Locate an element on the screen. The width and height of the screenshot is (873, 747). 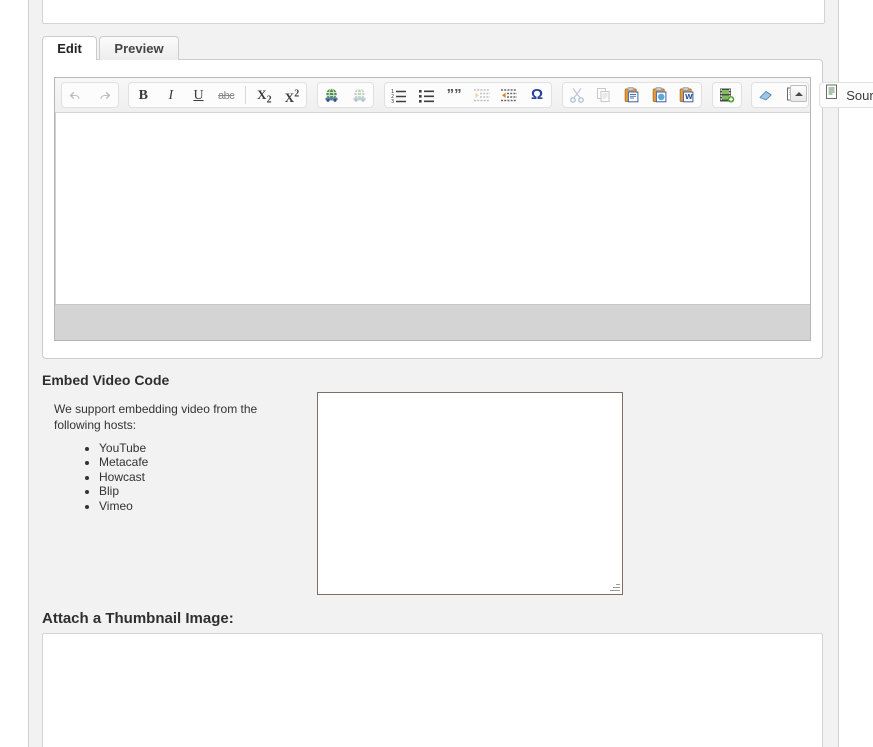
toolbar-separator is located at coordinates (245, 95).